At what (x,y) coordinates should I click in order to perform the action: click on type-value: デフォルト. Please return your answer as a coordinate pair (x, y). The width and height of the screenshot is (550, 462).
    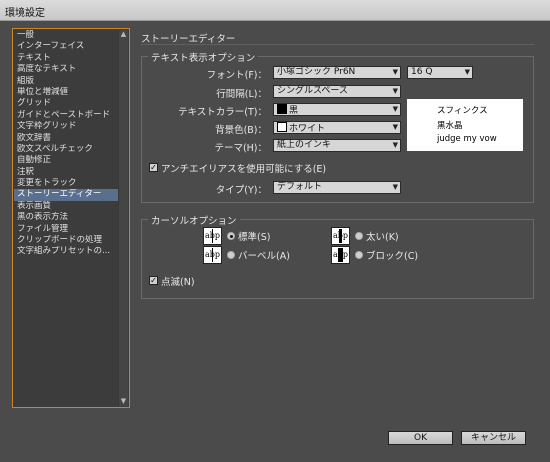
    Looking at the image, I should click on (300, 187).